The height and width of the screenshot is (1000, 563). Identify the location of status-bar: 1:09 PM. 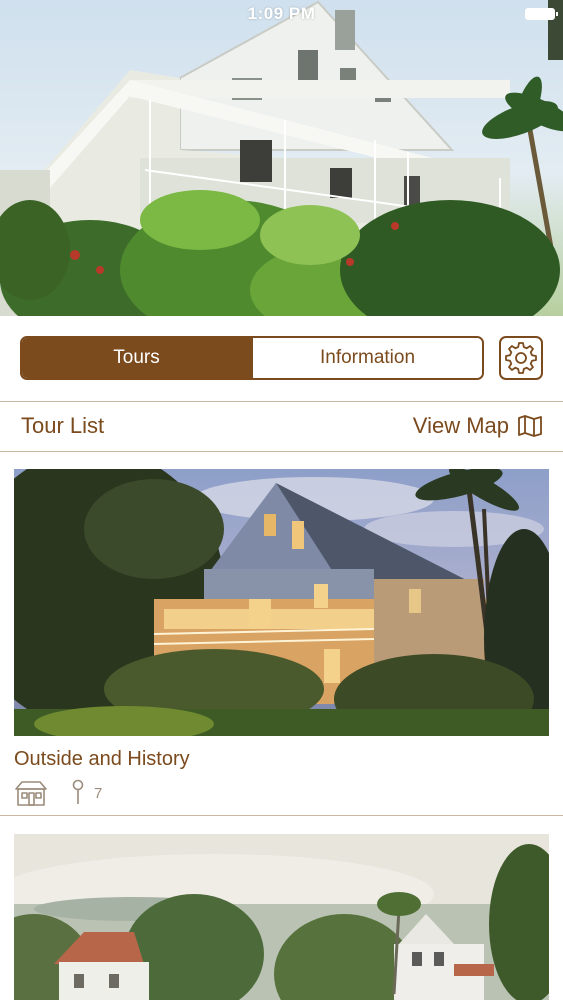
(281, 14).